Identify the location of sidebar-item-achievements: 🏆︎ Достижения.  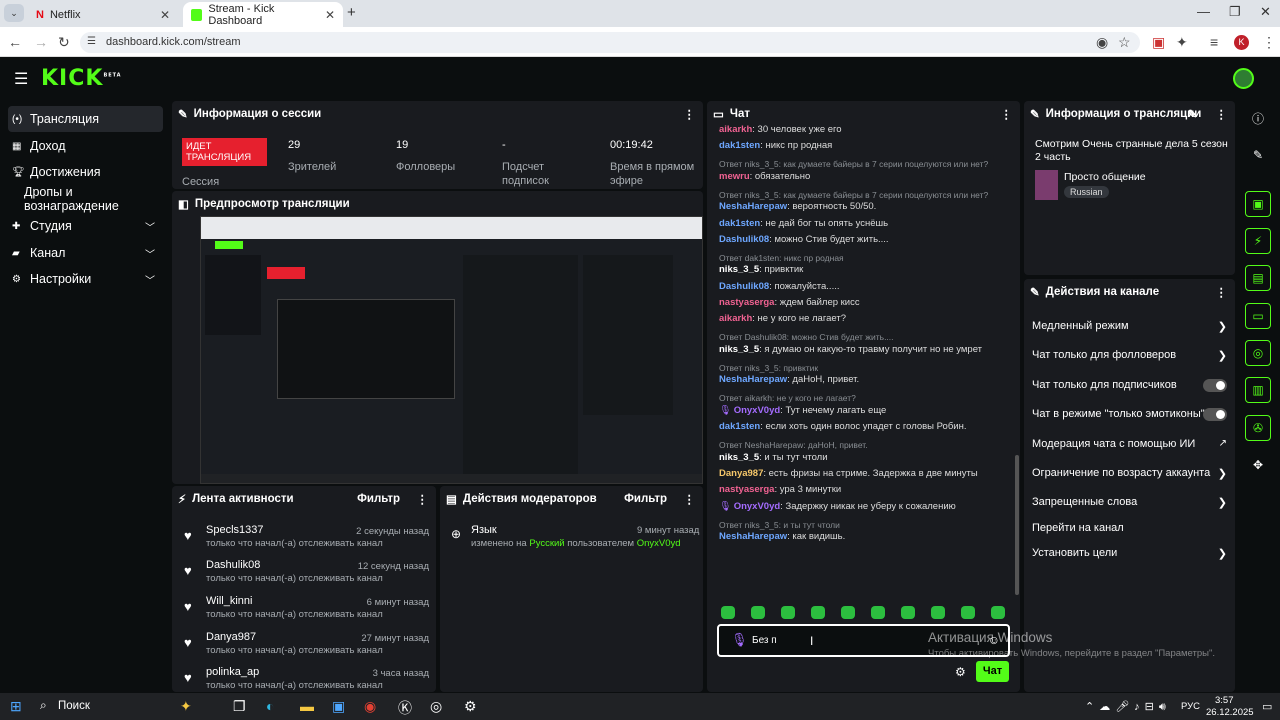
(85, 172).